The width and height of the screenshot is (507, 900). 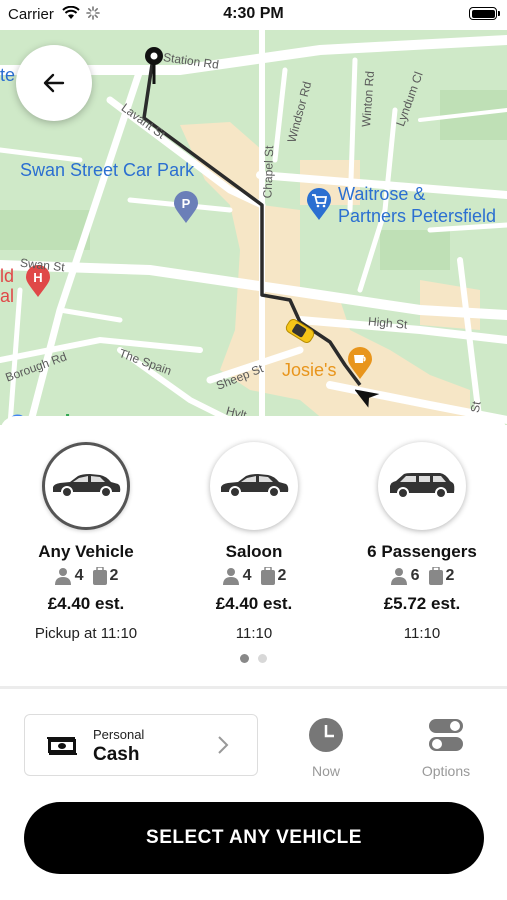 I want to click on options-label: Options, so click(x=446, y=771).